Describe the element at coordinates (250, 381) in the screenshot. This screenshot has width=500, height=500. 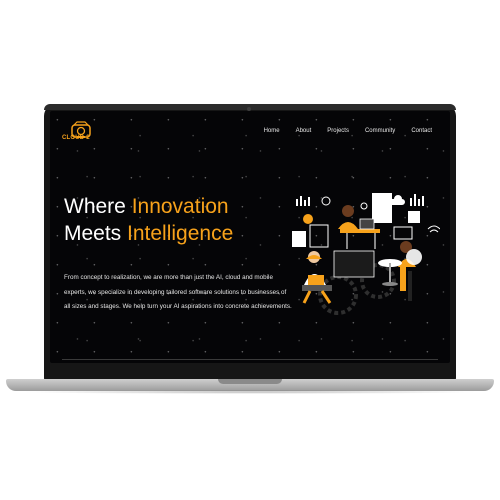
I see `laptop-notch` at that location.